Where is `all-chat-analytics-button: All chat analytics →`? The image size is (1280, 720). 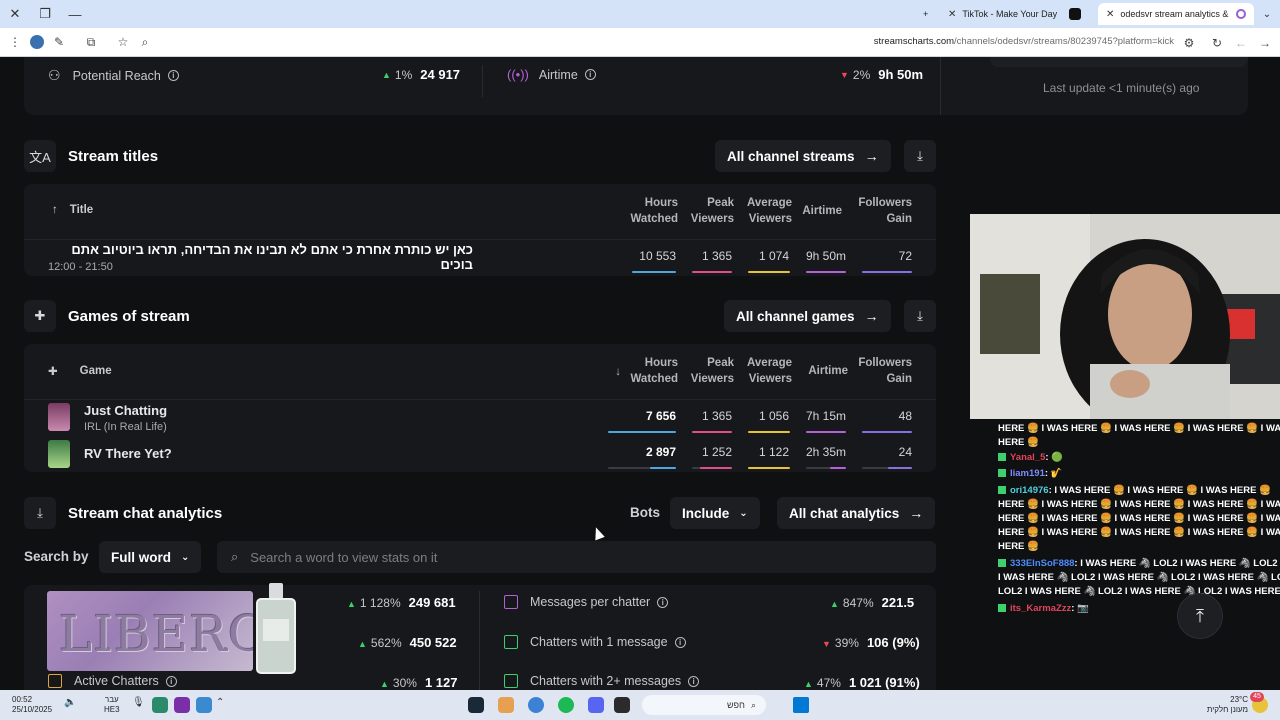 all-chat-analytics-button: All chat analytics → is located at coordinates (856, 513).